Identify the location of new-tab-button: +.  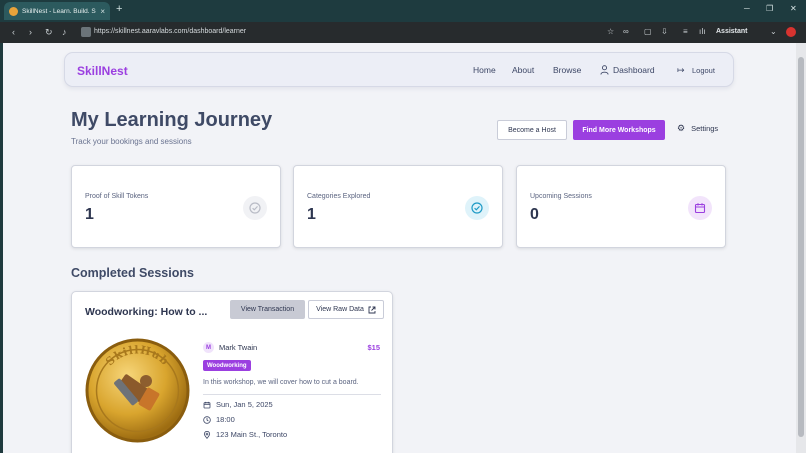
(119, 9).